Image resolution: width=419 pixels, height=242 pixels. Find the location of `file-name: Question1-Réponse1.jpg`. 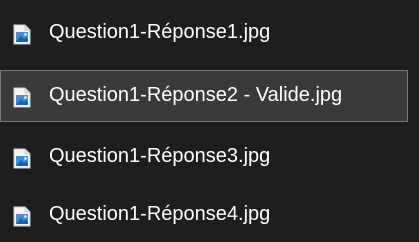

file-name: Question1-Réponse1.jpg is located at coordinates (160, 32).